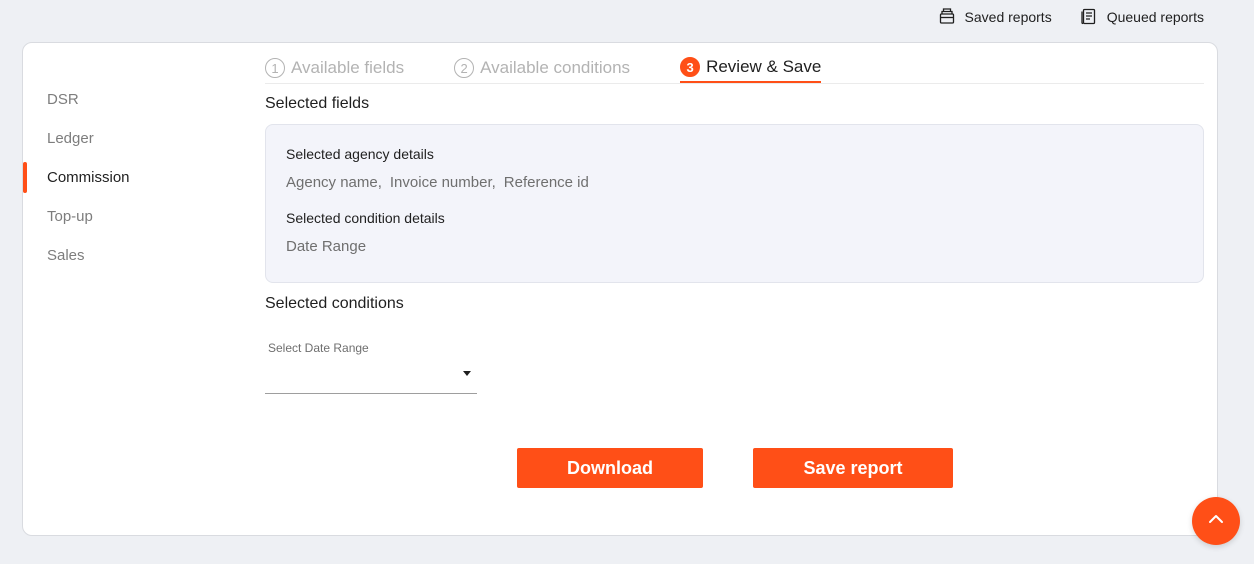 This screenshot has height=564, width=1254. What do you see at coordinates (123, 99) in the screenshot?
I see `sidebar-item-dsr: DSR` at bounding box center [123, 99].